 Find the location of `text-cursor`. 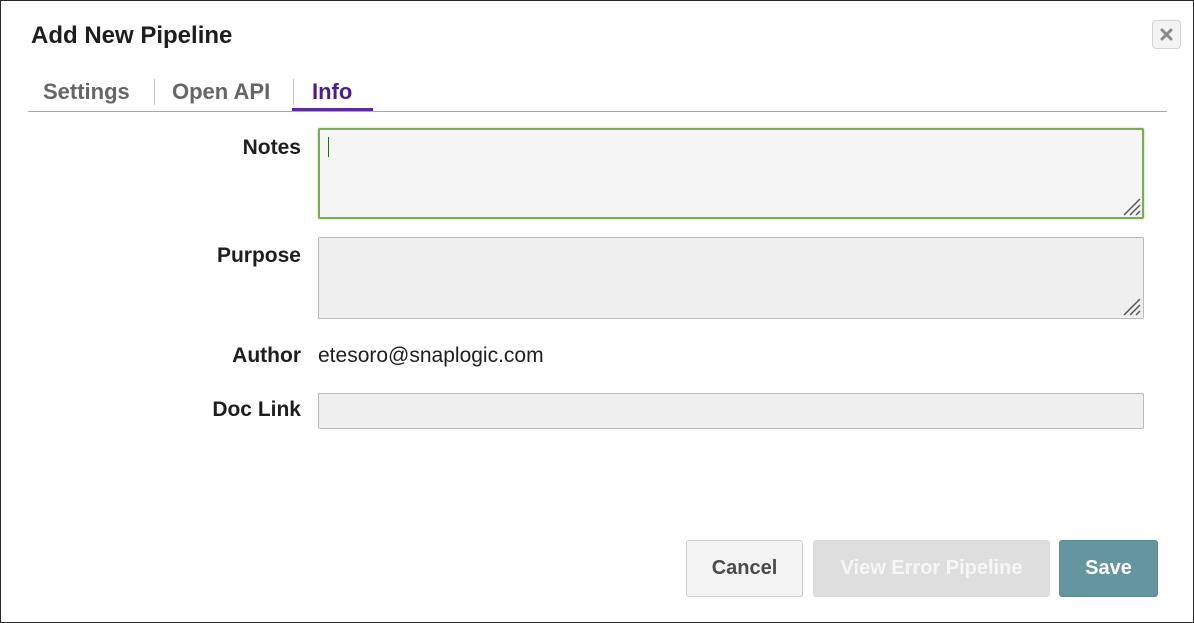

text-cursor is located at coordinates (328, 147).